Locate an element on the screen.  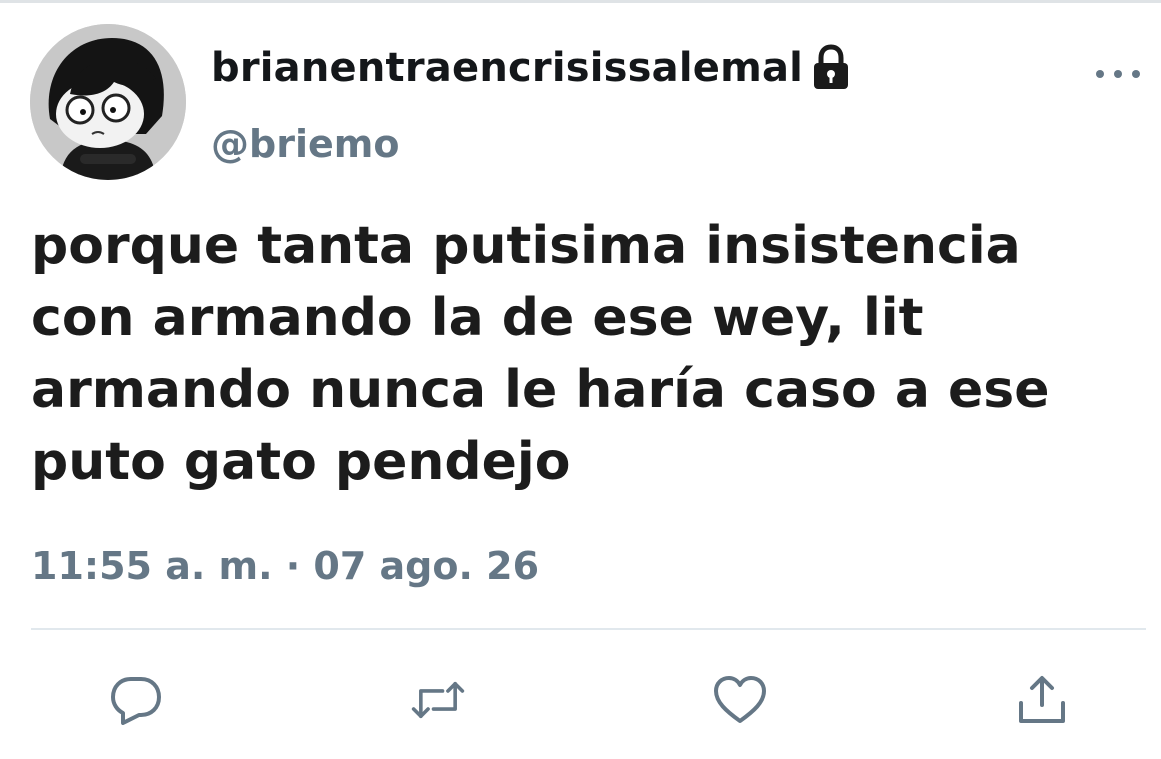
retweet-button is located at coordinates (438, 700).